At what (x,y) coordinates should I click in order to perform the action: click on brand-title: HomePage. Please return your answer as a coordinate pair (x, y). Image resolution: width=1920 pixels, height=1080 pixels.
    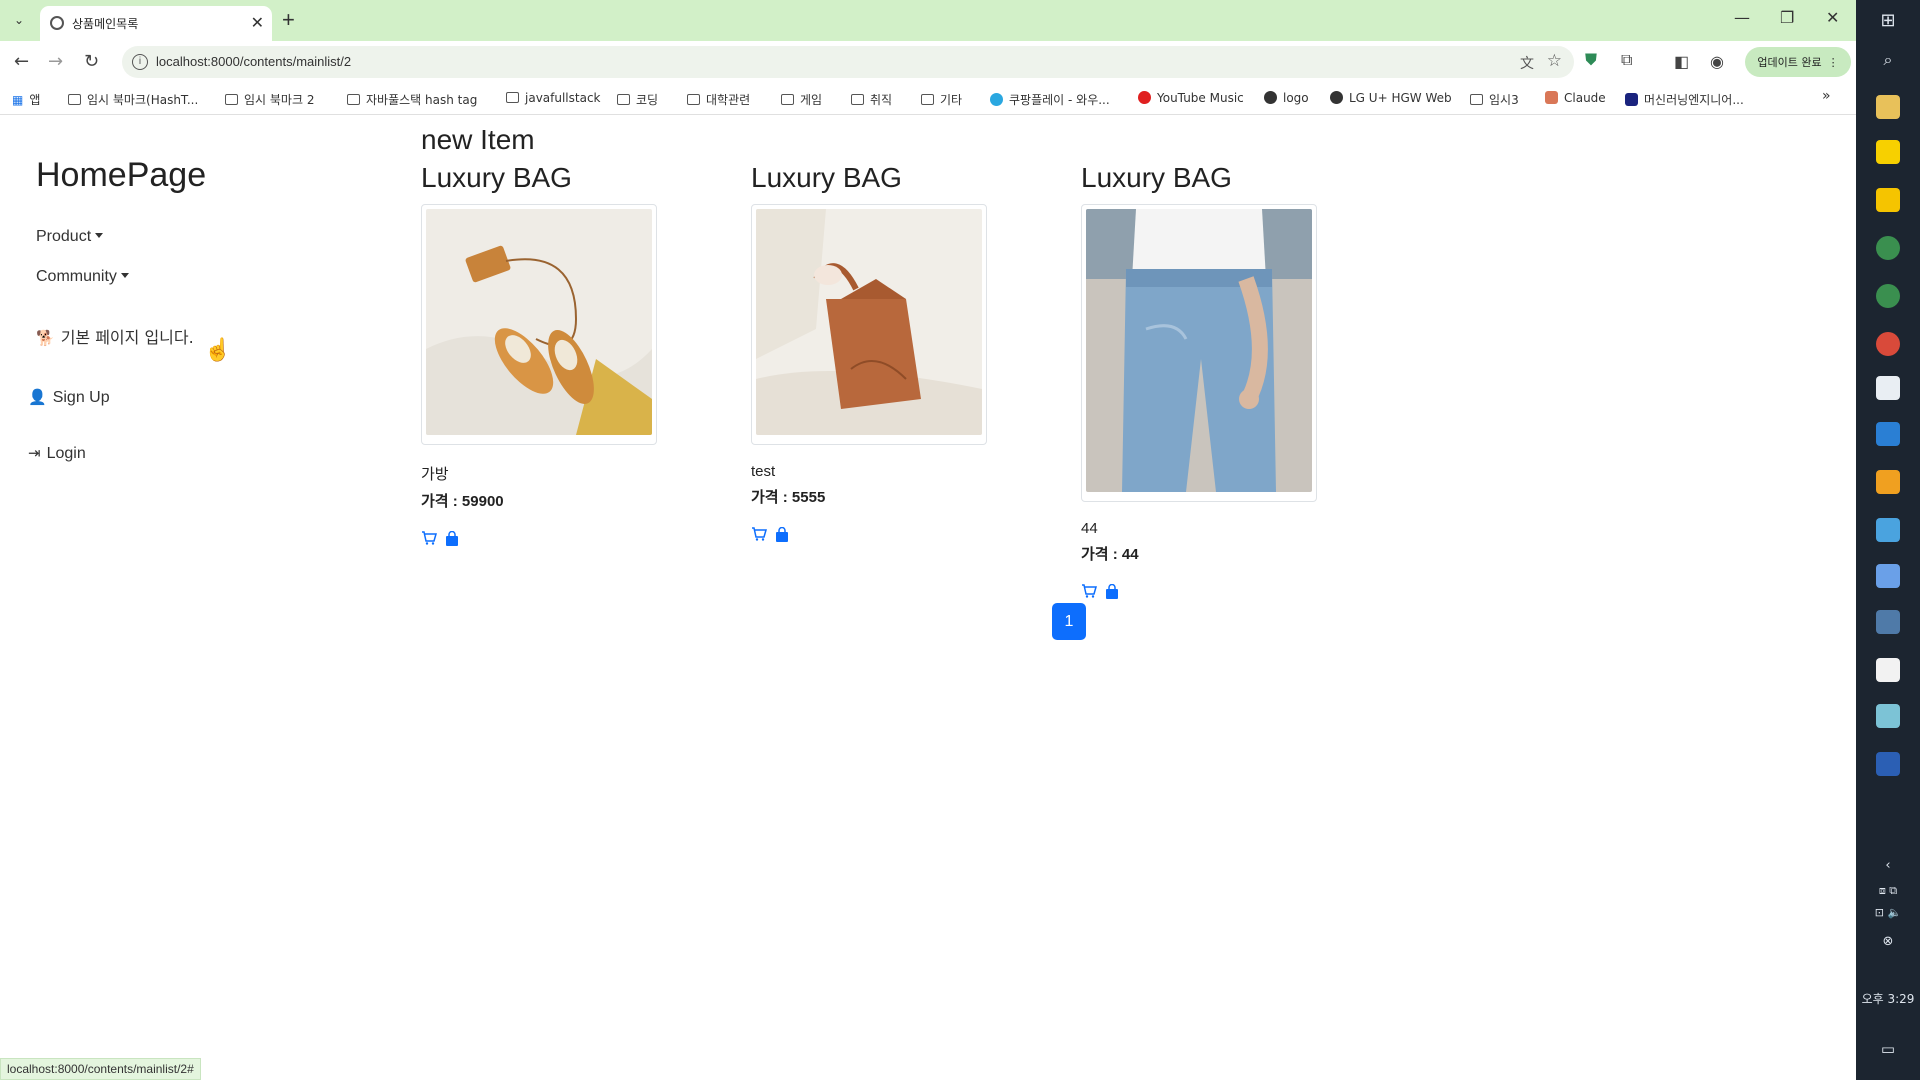
    Looking at the image, I should click on (121, 175).